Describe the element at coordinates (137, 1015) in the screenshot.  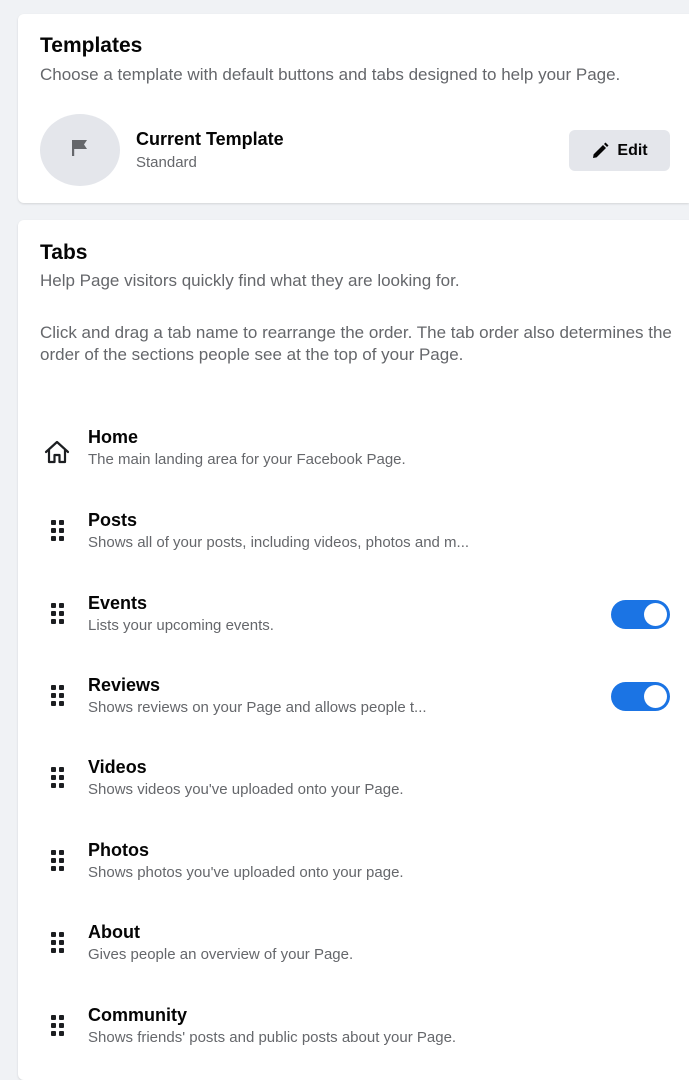
I see `tab-title: Community` at that location.